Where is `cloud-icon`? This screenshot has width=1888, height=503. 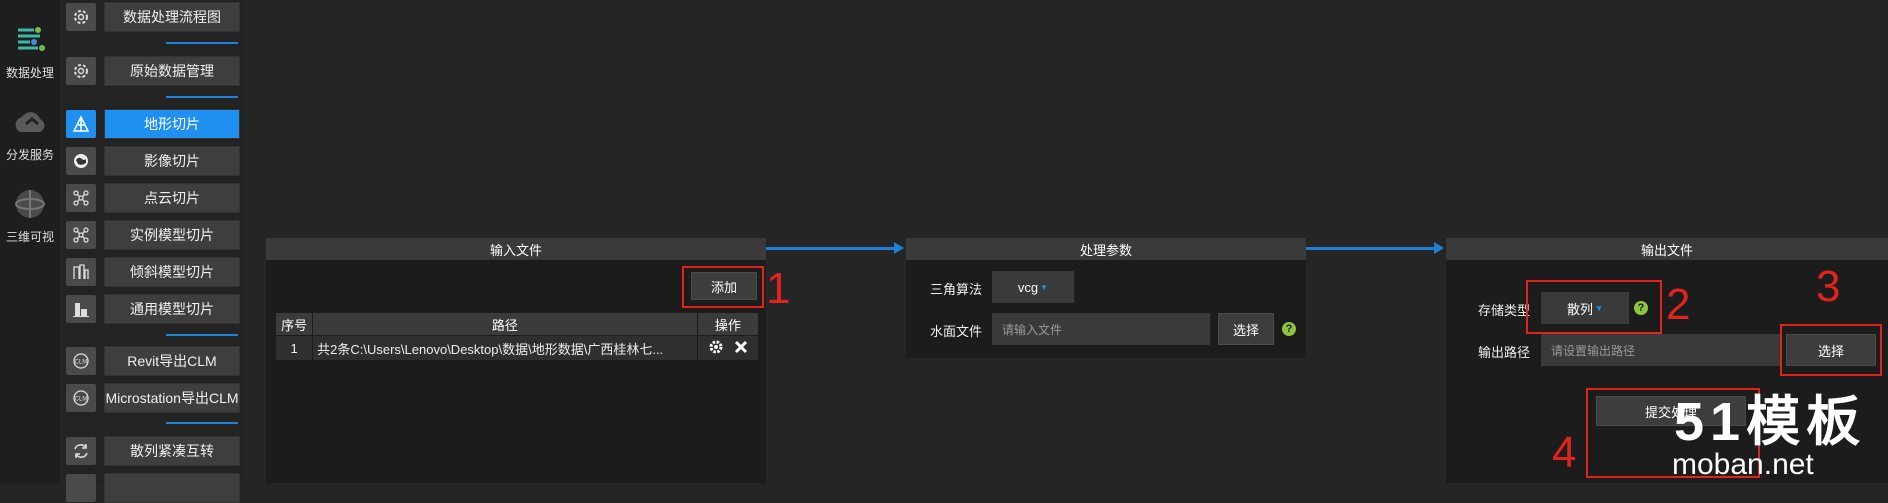
cloud-icon is located at coordinates (30, 122).